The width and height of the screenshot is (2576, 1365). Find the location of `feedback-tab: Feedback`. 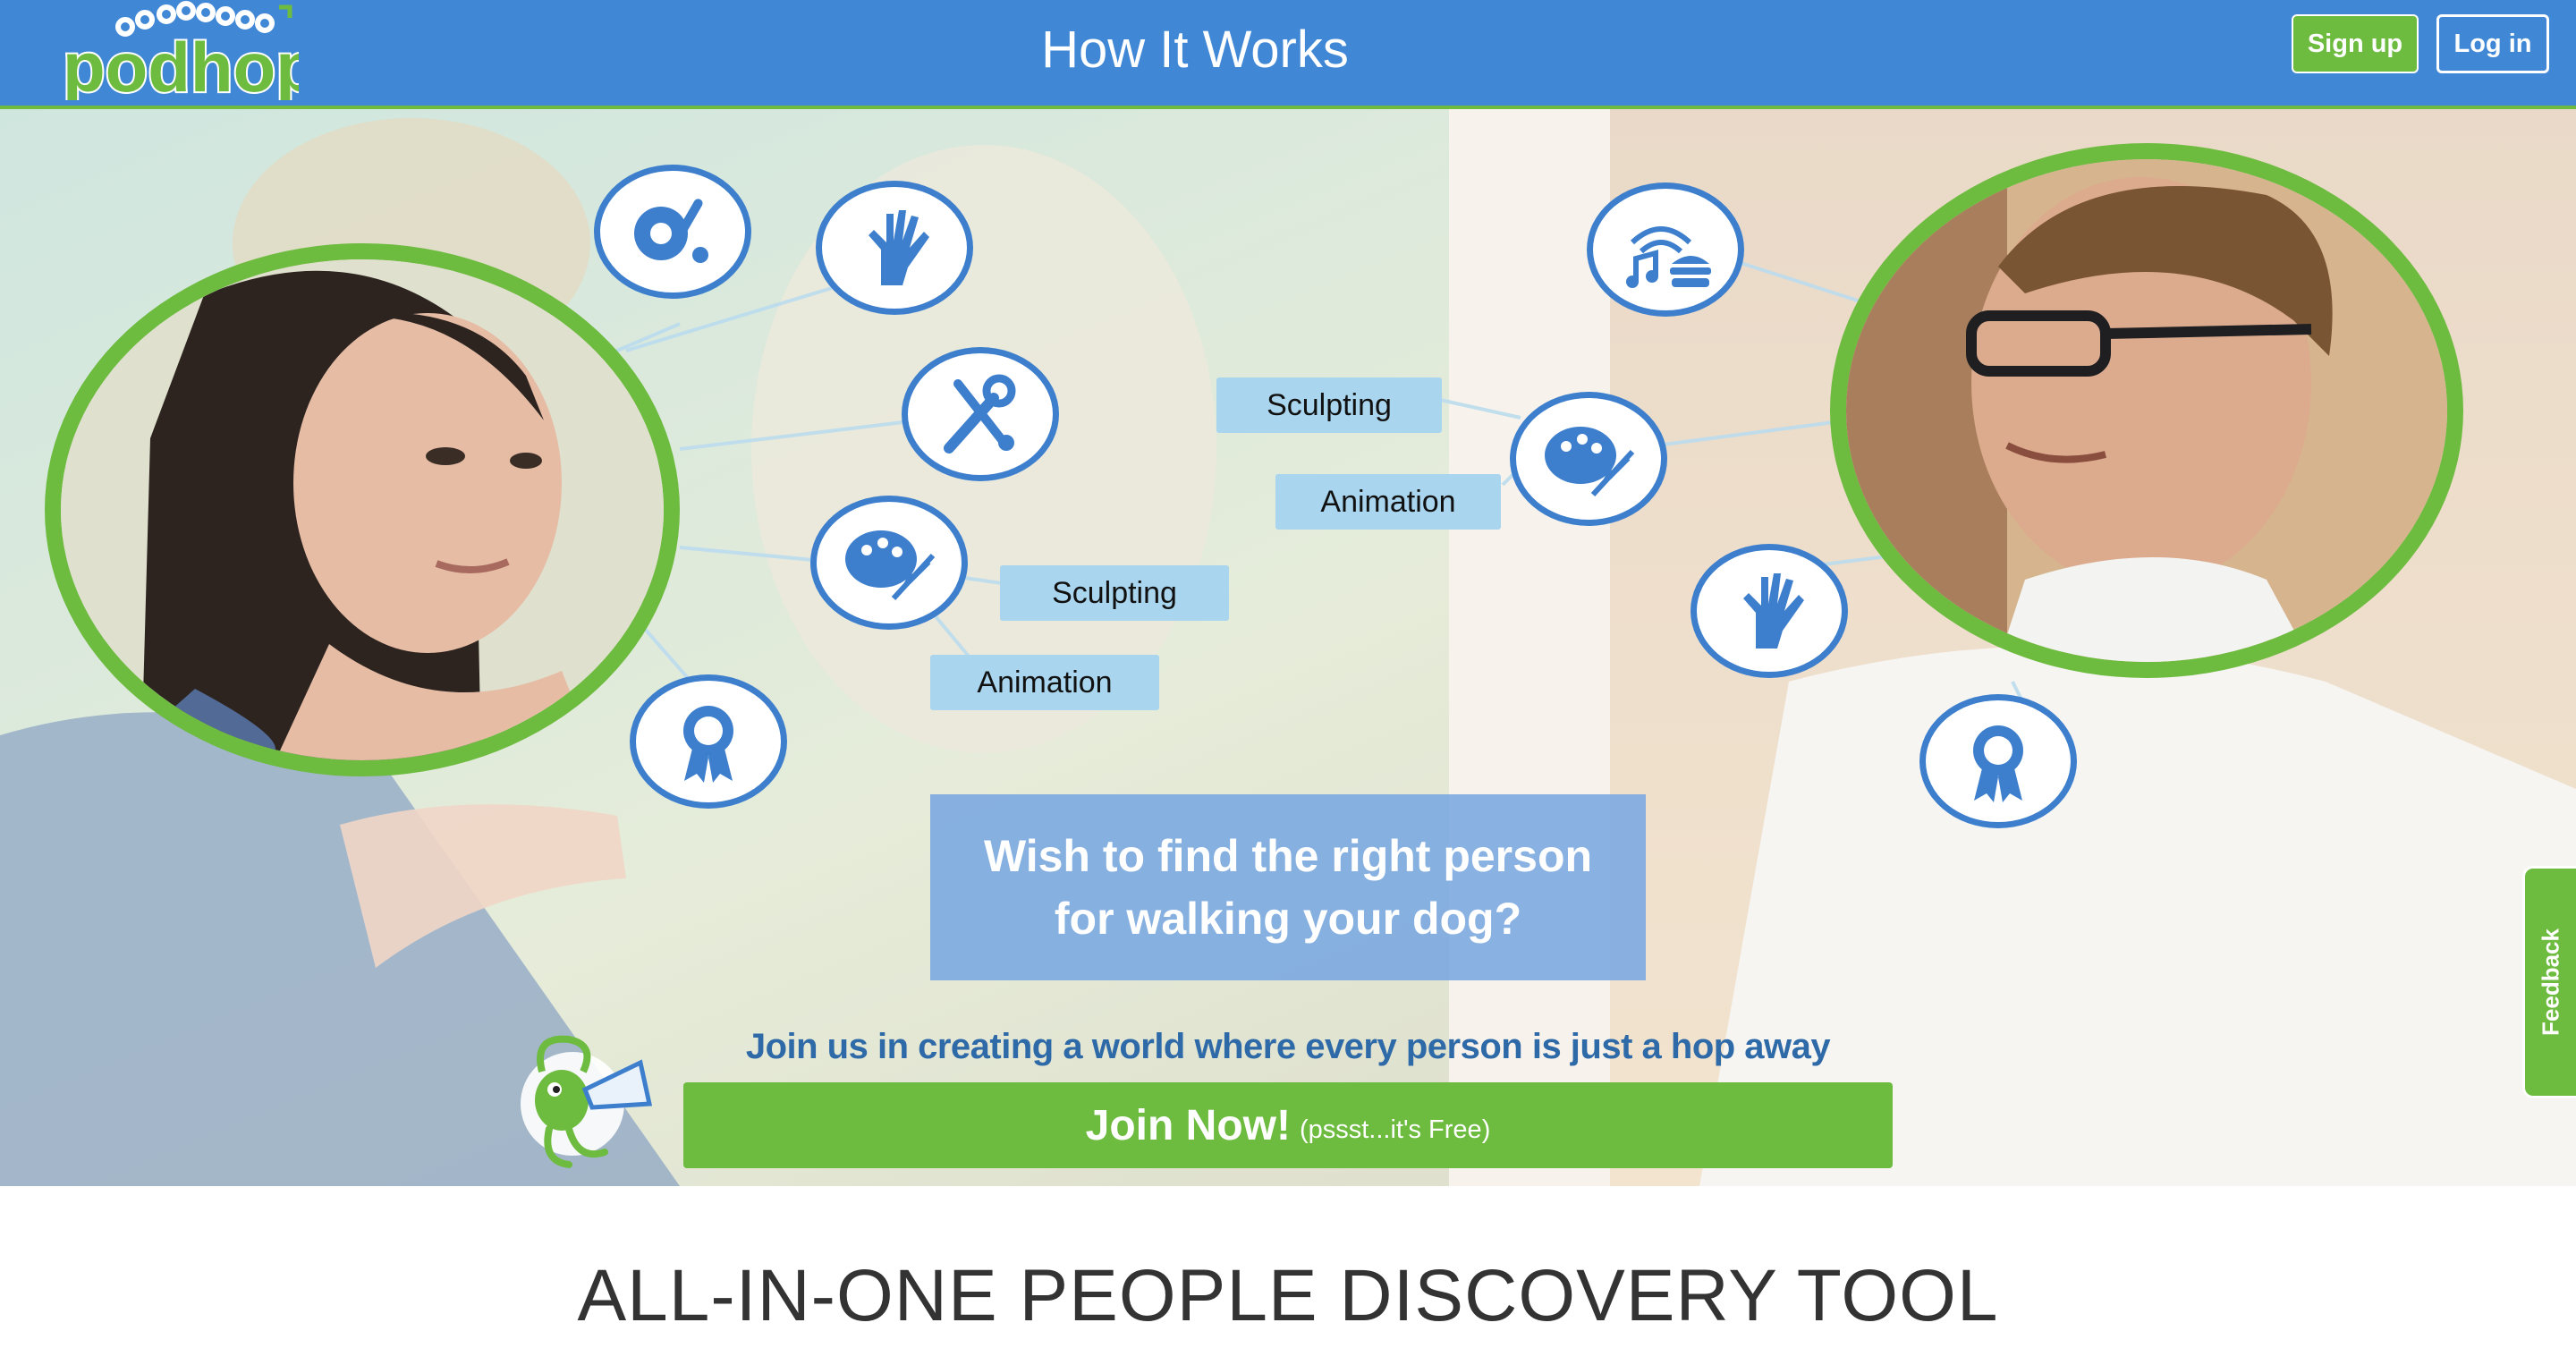

feedback-tab: Feedback is located at coordinates (2549, 982).